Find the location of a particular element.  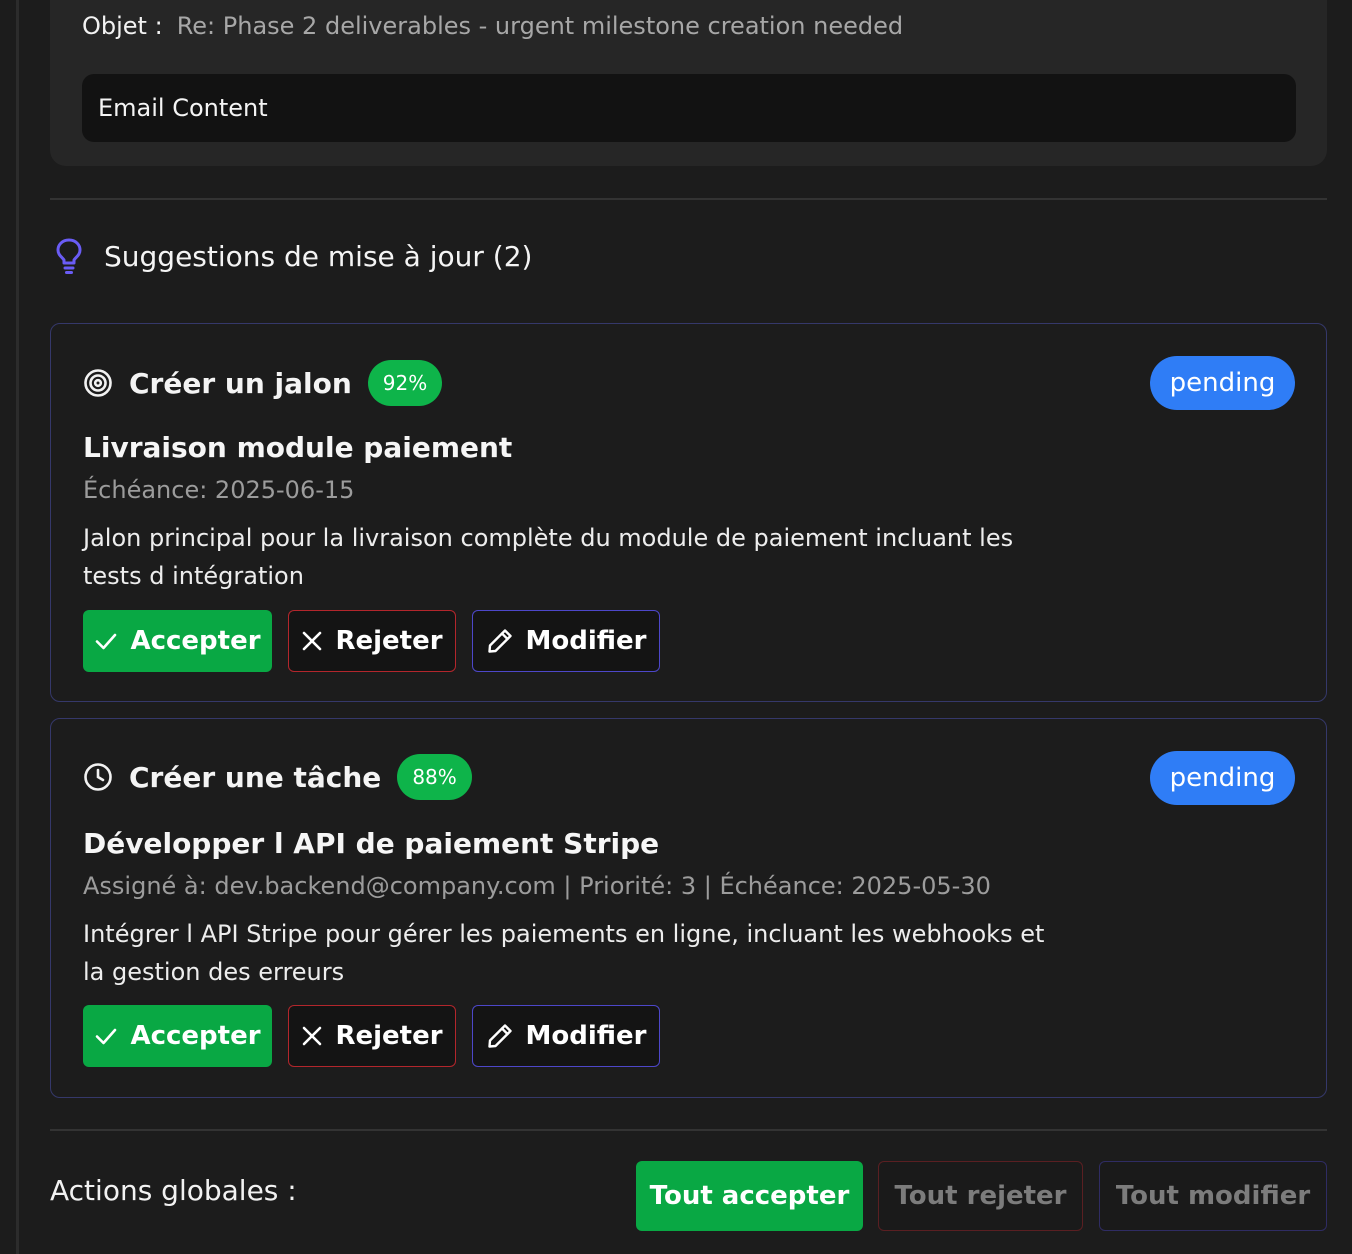

left-border-rule is located at coordinates (17, 627).